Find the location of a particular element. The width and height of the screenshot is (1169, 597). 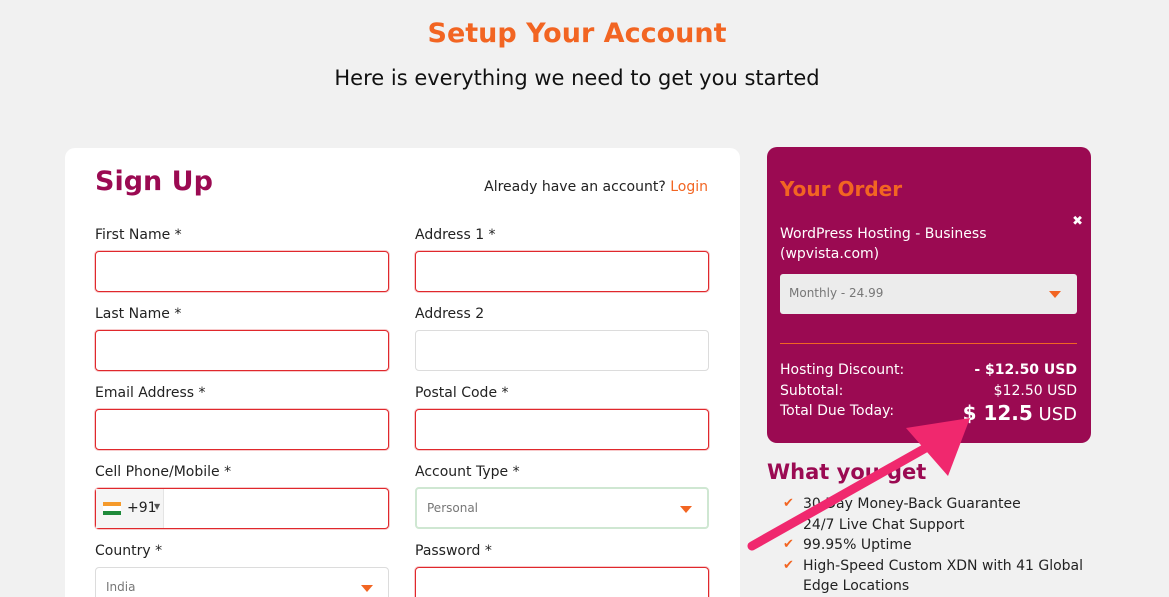

country-code-dropdown: +91 ▼ is located at coordinates (130, 508).